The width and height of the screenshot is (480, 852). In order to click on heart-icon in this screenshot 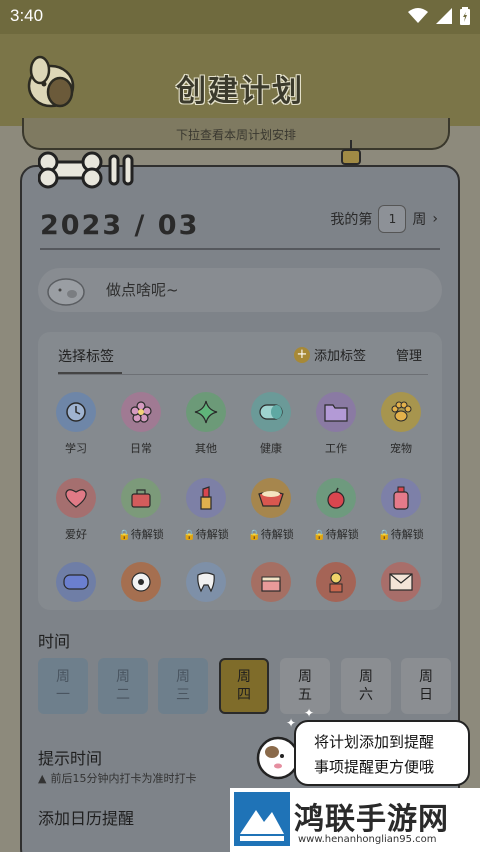, I will do `click(76, 498)`.